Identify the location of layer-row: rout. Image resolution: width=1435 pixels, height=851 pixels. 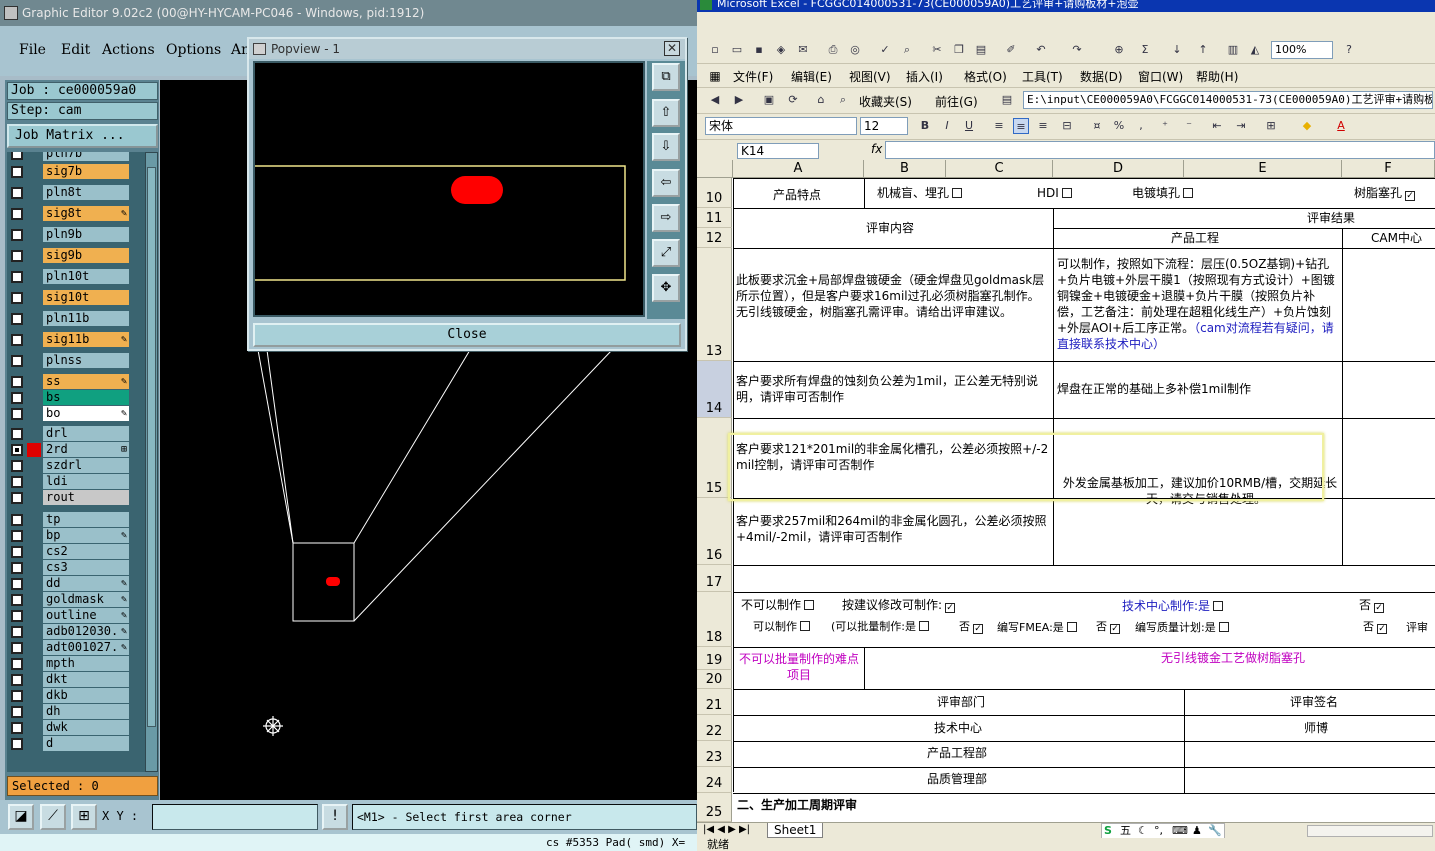
(76, 498).